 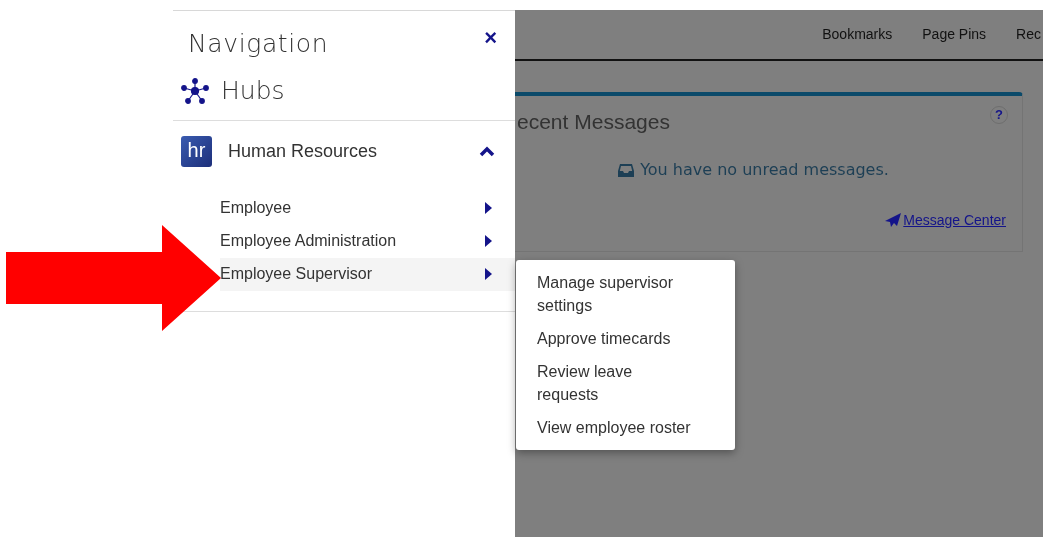 What do you see at coordinates (615, 383) in the screenshot?
I see `submenu-item: Review leave requests` at bounding box center [615, 383].